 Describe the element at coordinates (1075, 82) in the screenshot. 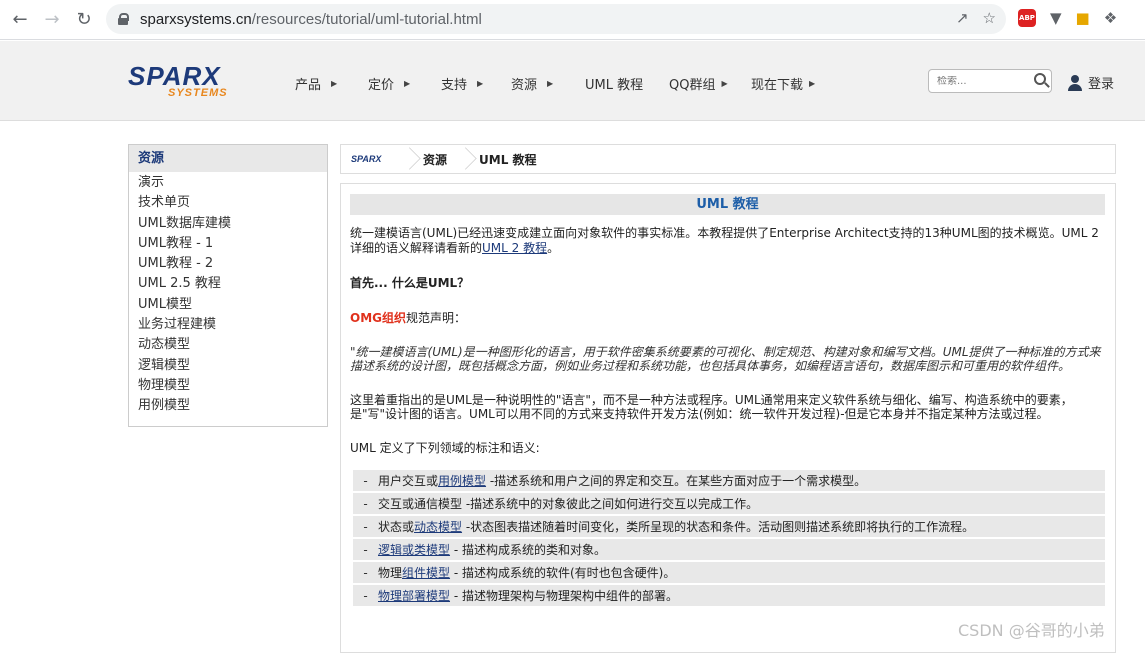

I see `user-icon` at that location.